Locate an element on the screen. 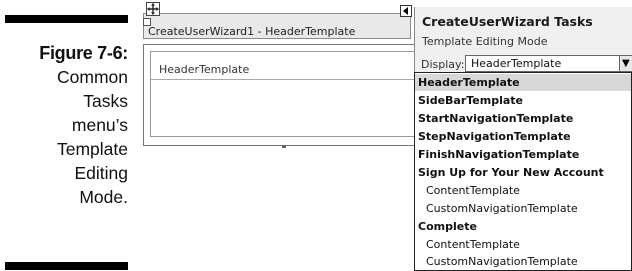 This screenshot has height=271, width=632. tasks-title: CreateUserWizard Tasks is located at coordinates (507, 21).